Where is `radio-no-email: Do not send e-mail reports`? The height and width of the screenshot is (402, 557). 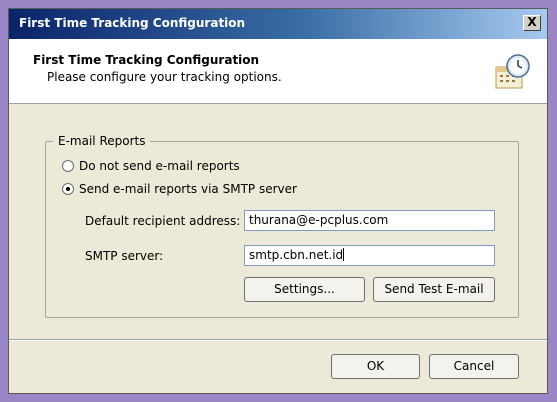 radio-no-email: Do not send e-mail reports is located at coordinates (151, 166).